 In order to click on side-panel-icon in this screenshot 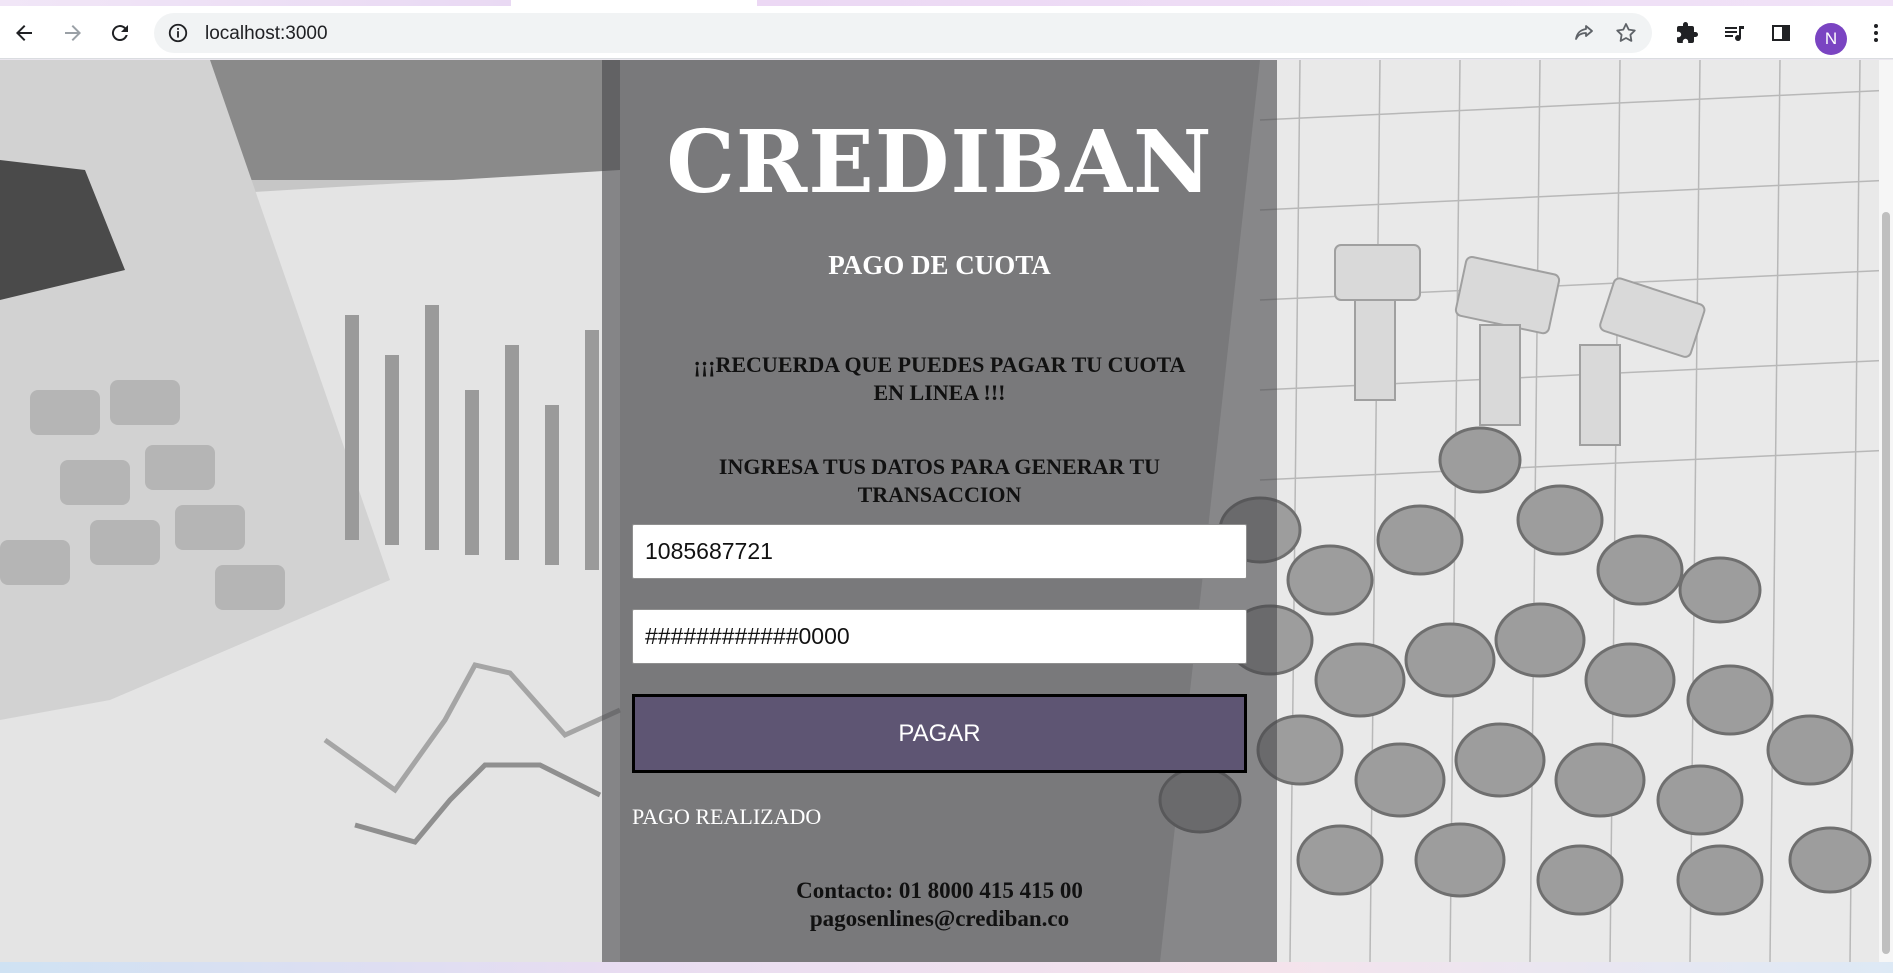, I will do `click(1781, 33)`.